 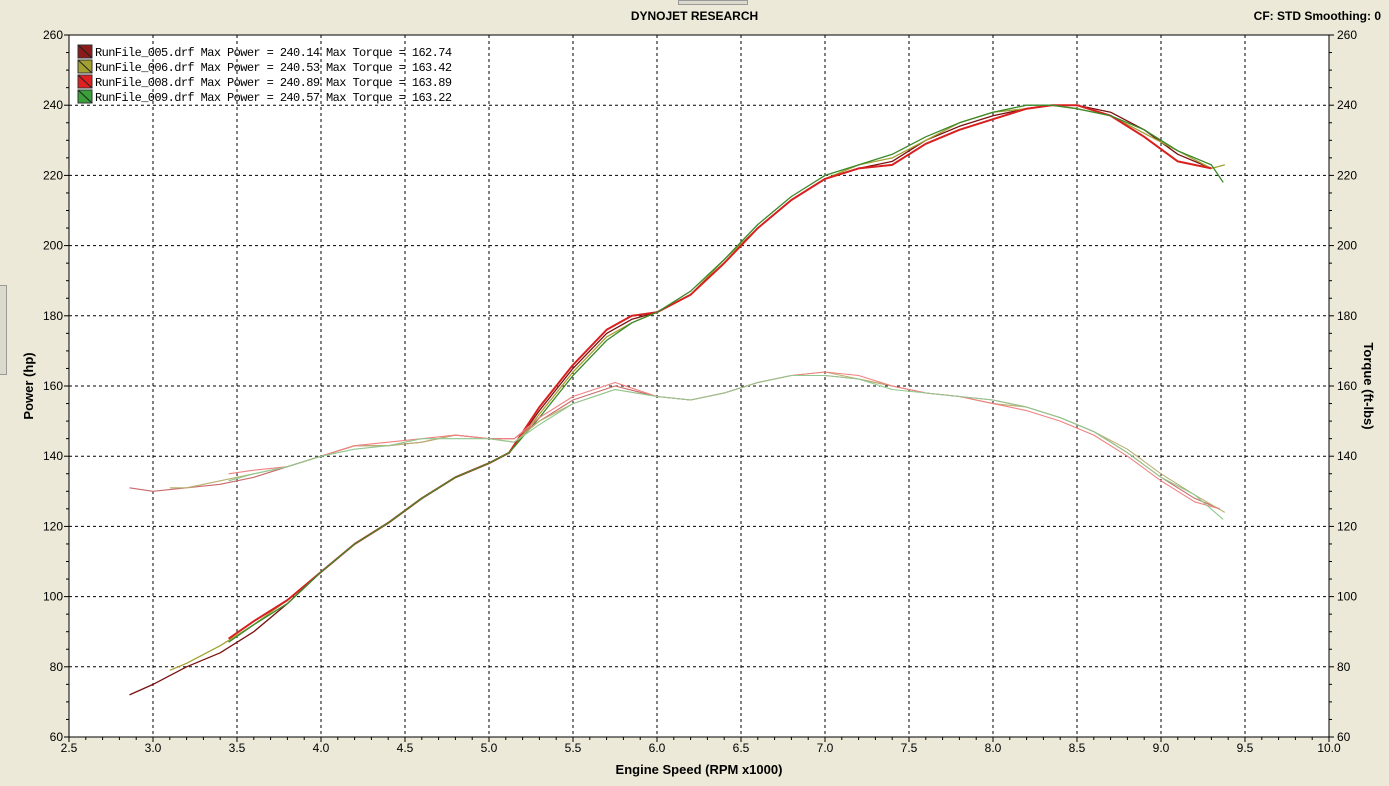 I want to click on x-tick-label: 9.0, so click(x=1161, y=748).